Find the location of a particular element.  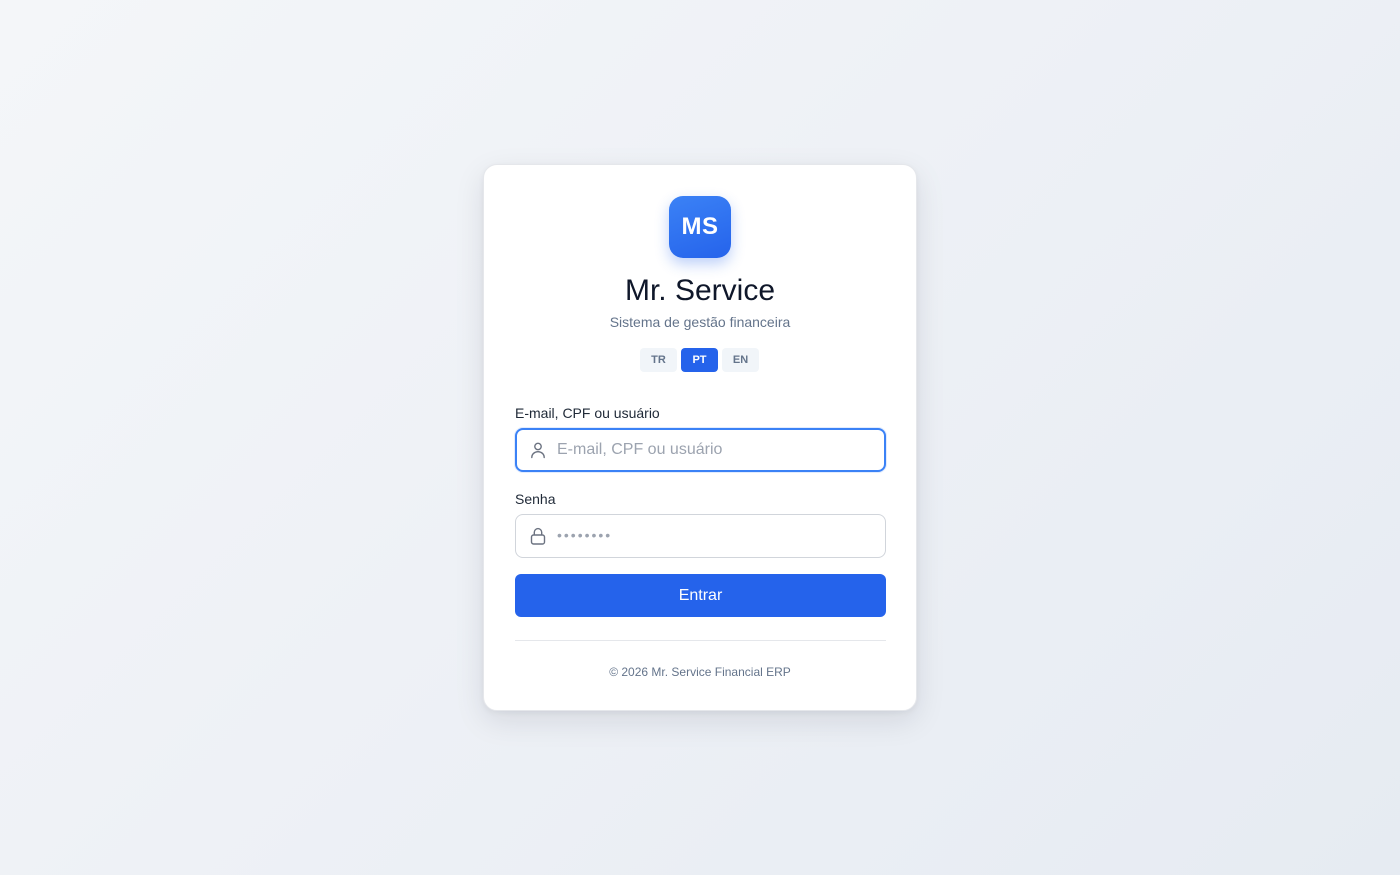

username-input is located at coordinates (720, 450).